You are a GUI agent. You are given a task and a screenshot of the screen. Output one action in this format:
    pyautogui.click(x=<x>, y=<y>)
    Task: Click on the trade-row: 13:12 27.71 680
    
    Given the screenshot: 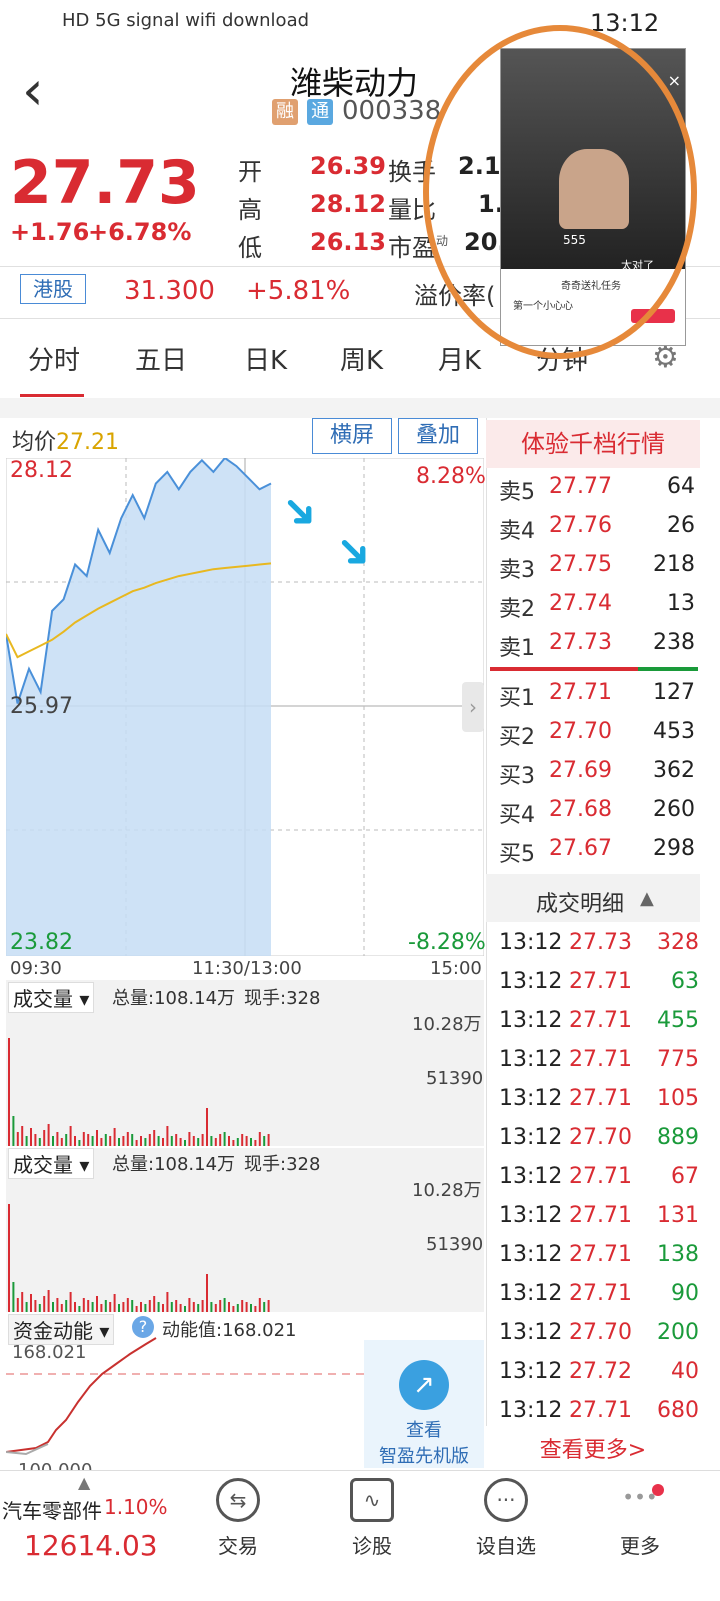 What is the action you would take?
    pyautogui.click(x=604, y=1414)
    